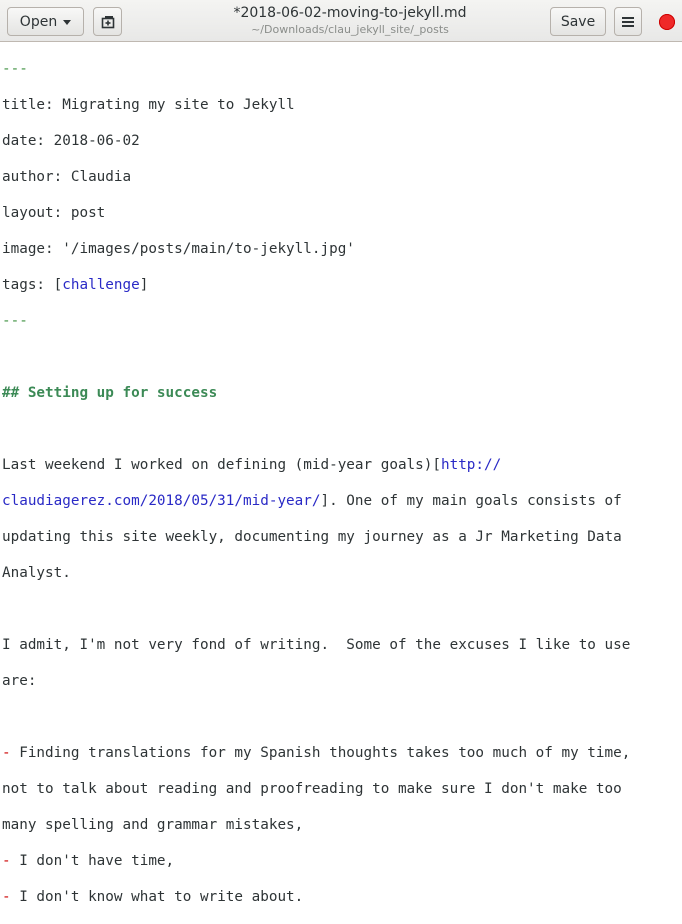 This screenshot has width=682, height=924. I want to click on code-line: - I don't have time,, so click(342, 861).